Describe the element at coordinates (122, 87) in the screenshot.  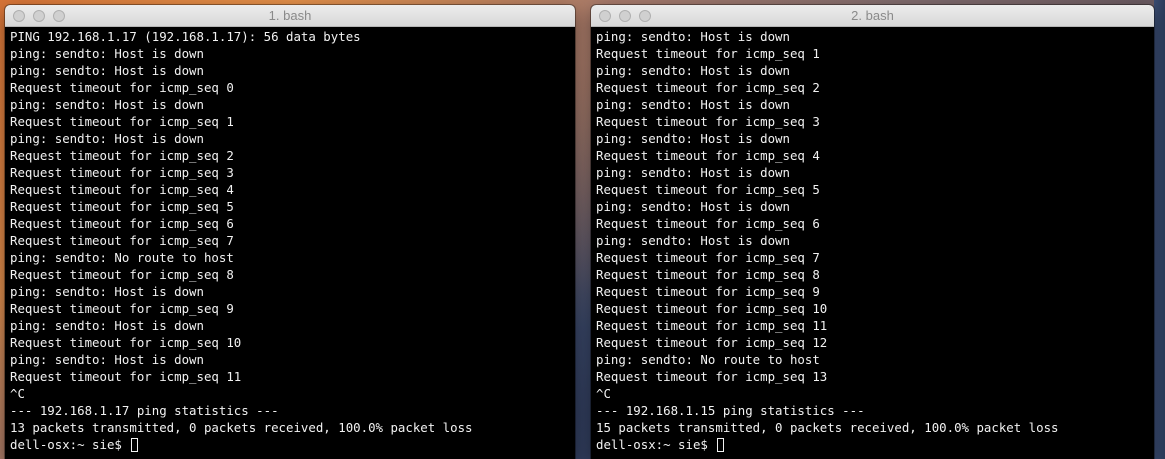
I see `terminal-line: Request timeout for icmp_seq 0` at that location.